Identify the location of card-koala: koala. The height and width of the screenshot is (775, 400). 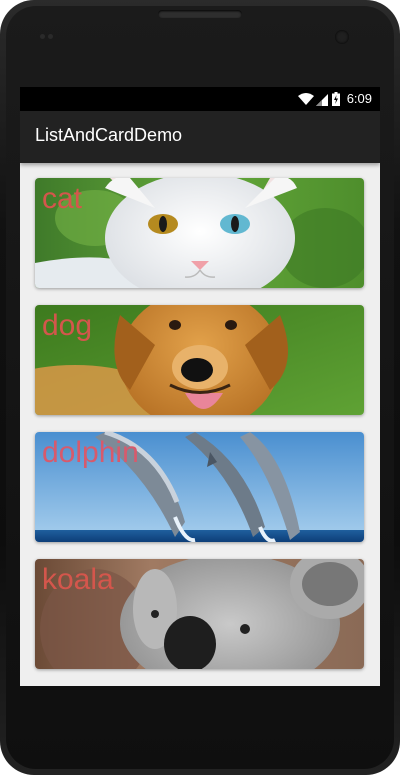
(199, 614).